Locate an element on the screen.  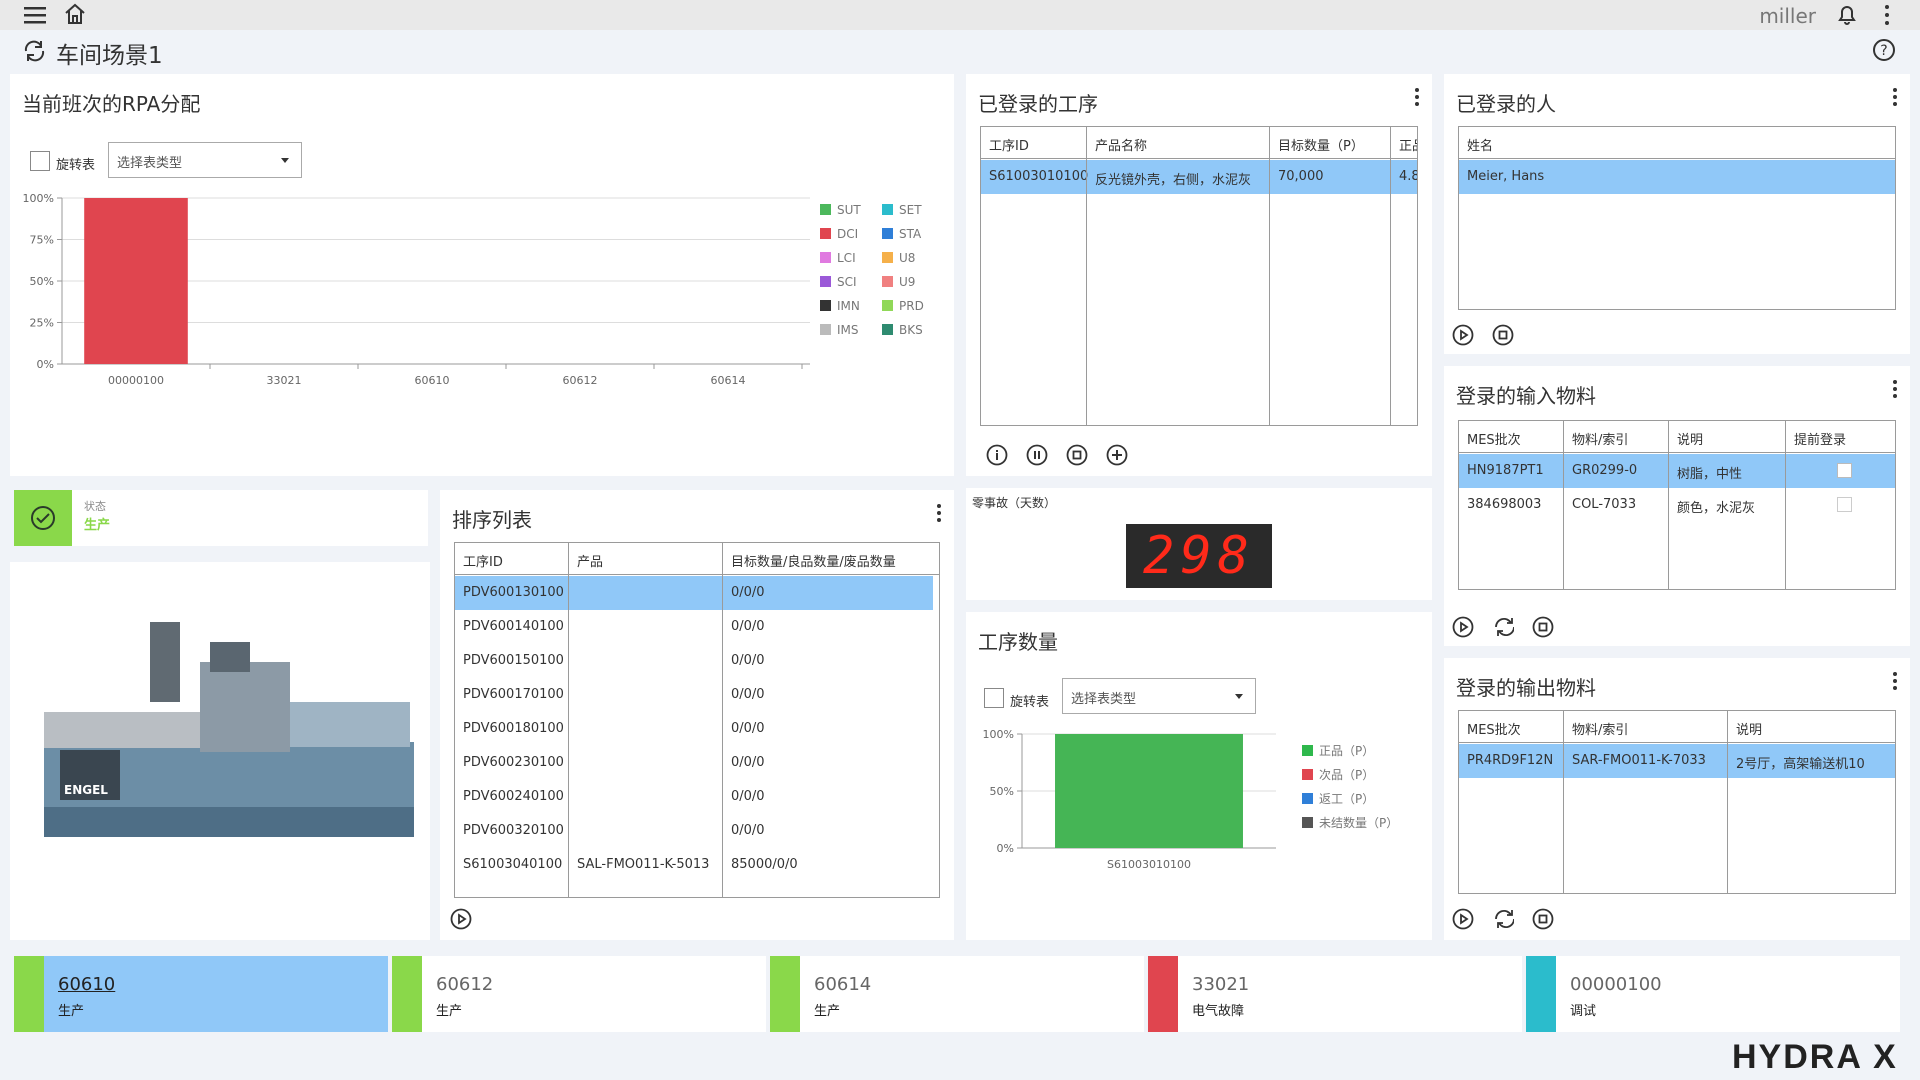
table-row: PDV600130100 0/0/0 is located at coordinates (694, 593).